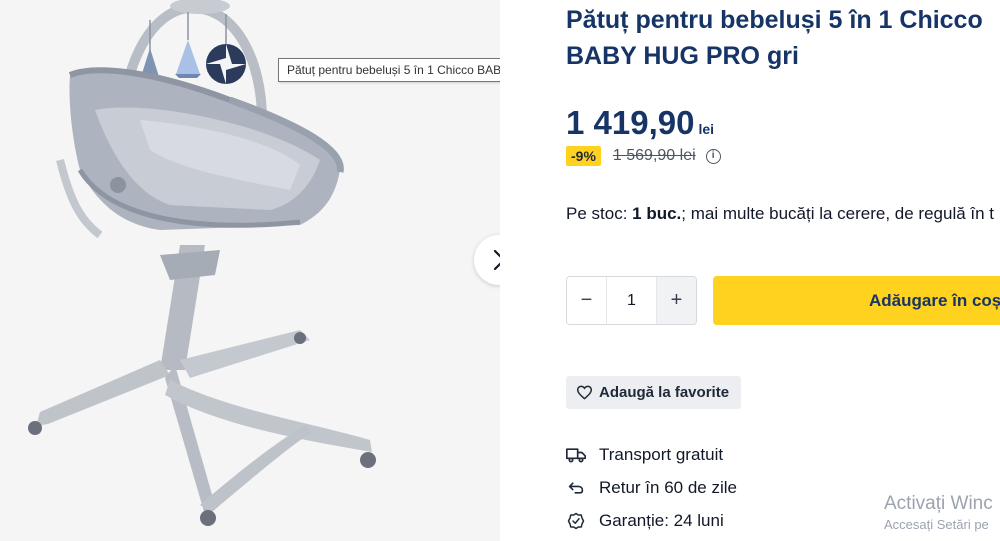  Describe the element at coordinates (657, 213) in the screenshot. I see `stock-quantity: 1 buc.` at that location.